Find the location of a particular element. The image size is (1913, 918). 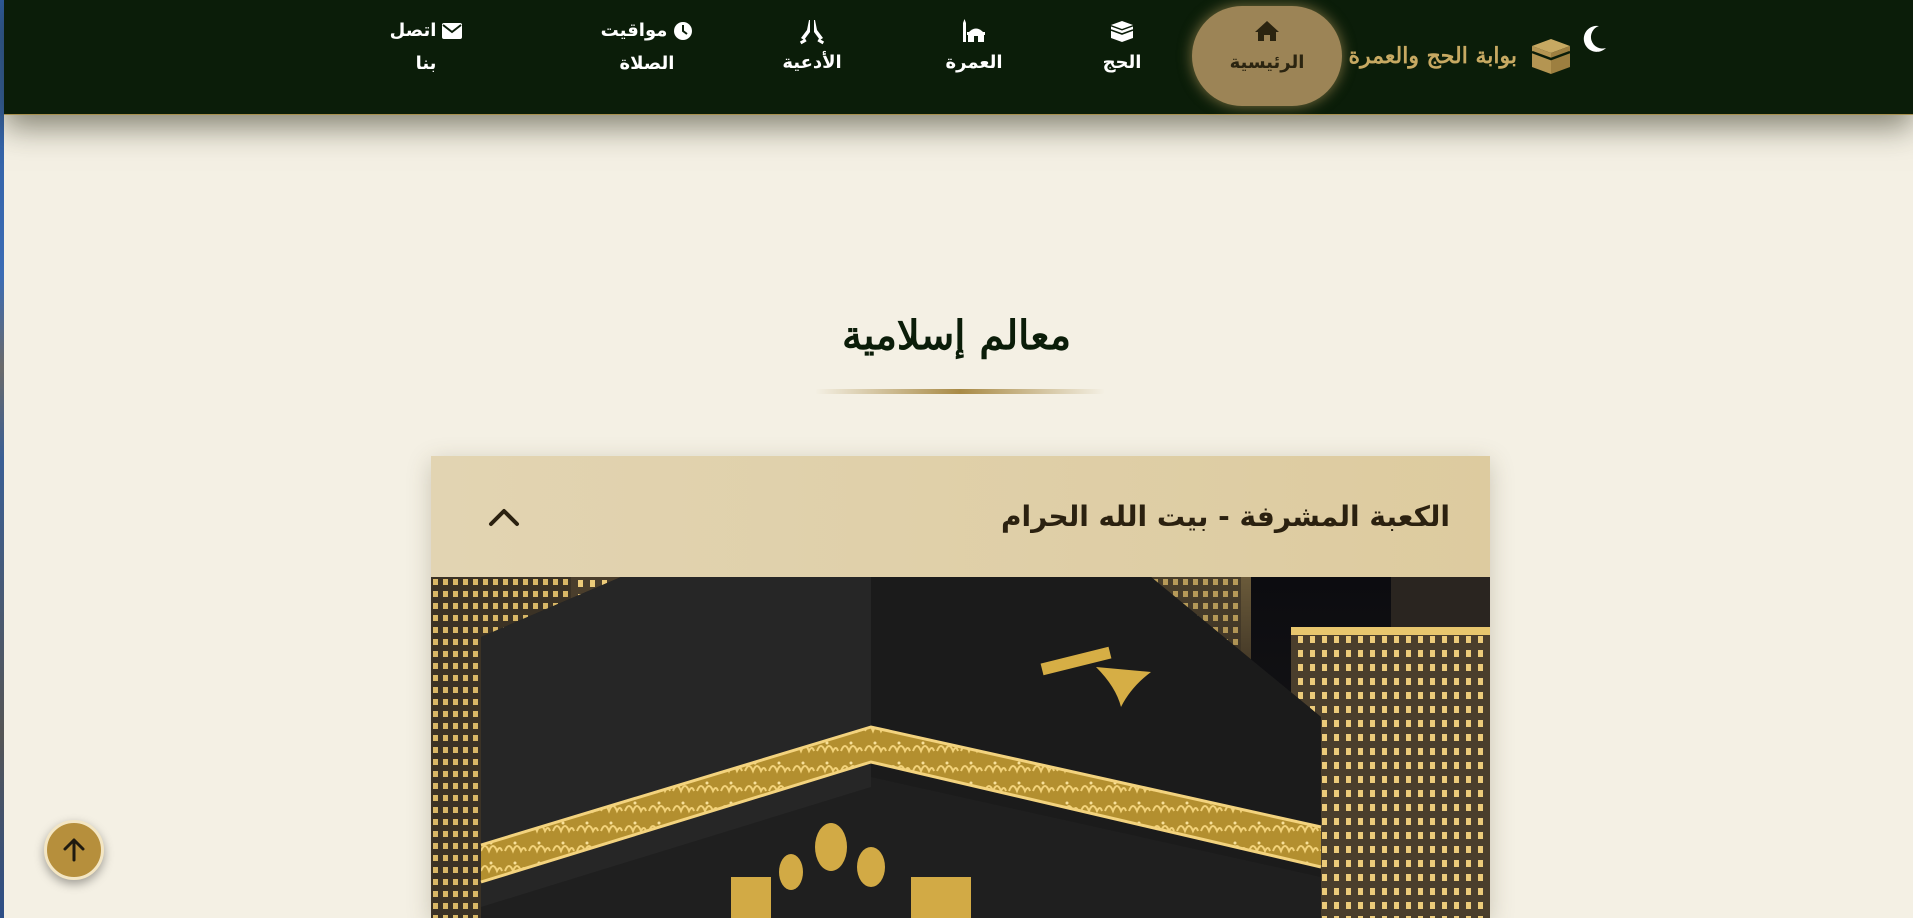

nav-umrah: العمرة is located at coordinates (974, 56).